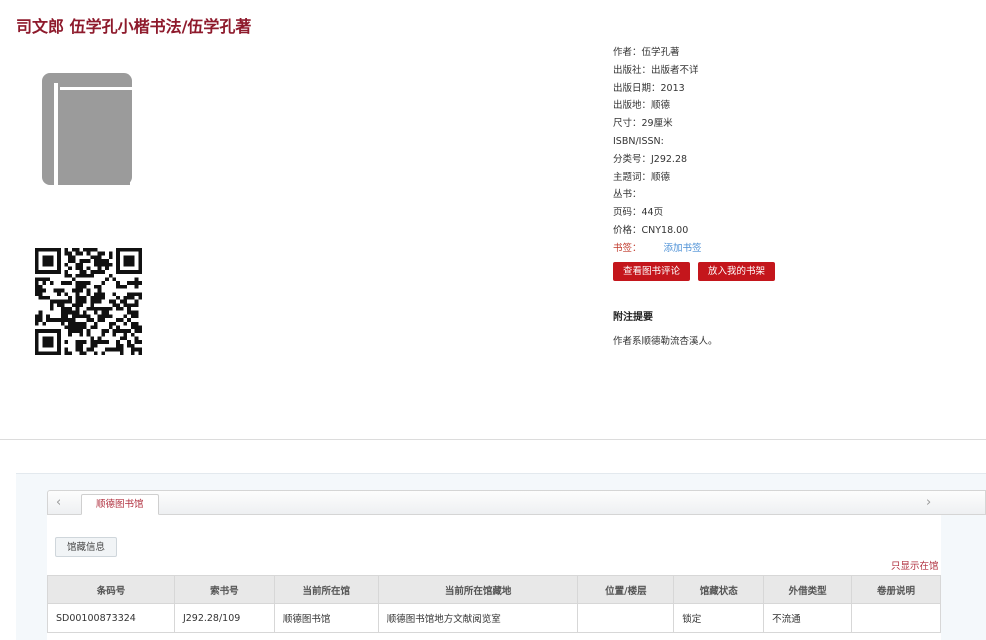 The image size is (986, 640). I want to click on chevron-right-icon: ›, so click(928, 502).